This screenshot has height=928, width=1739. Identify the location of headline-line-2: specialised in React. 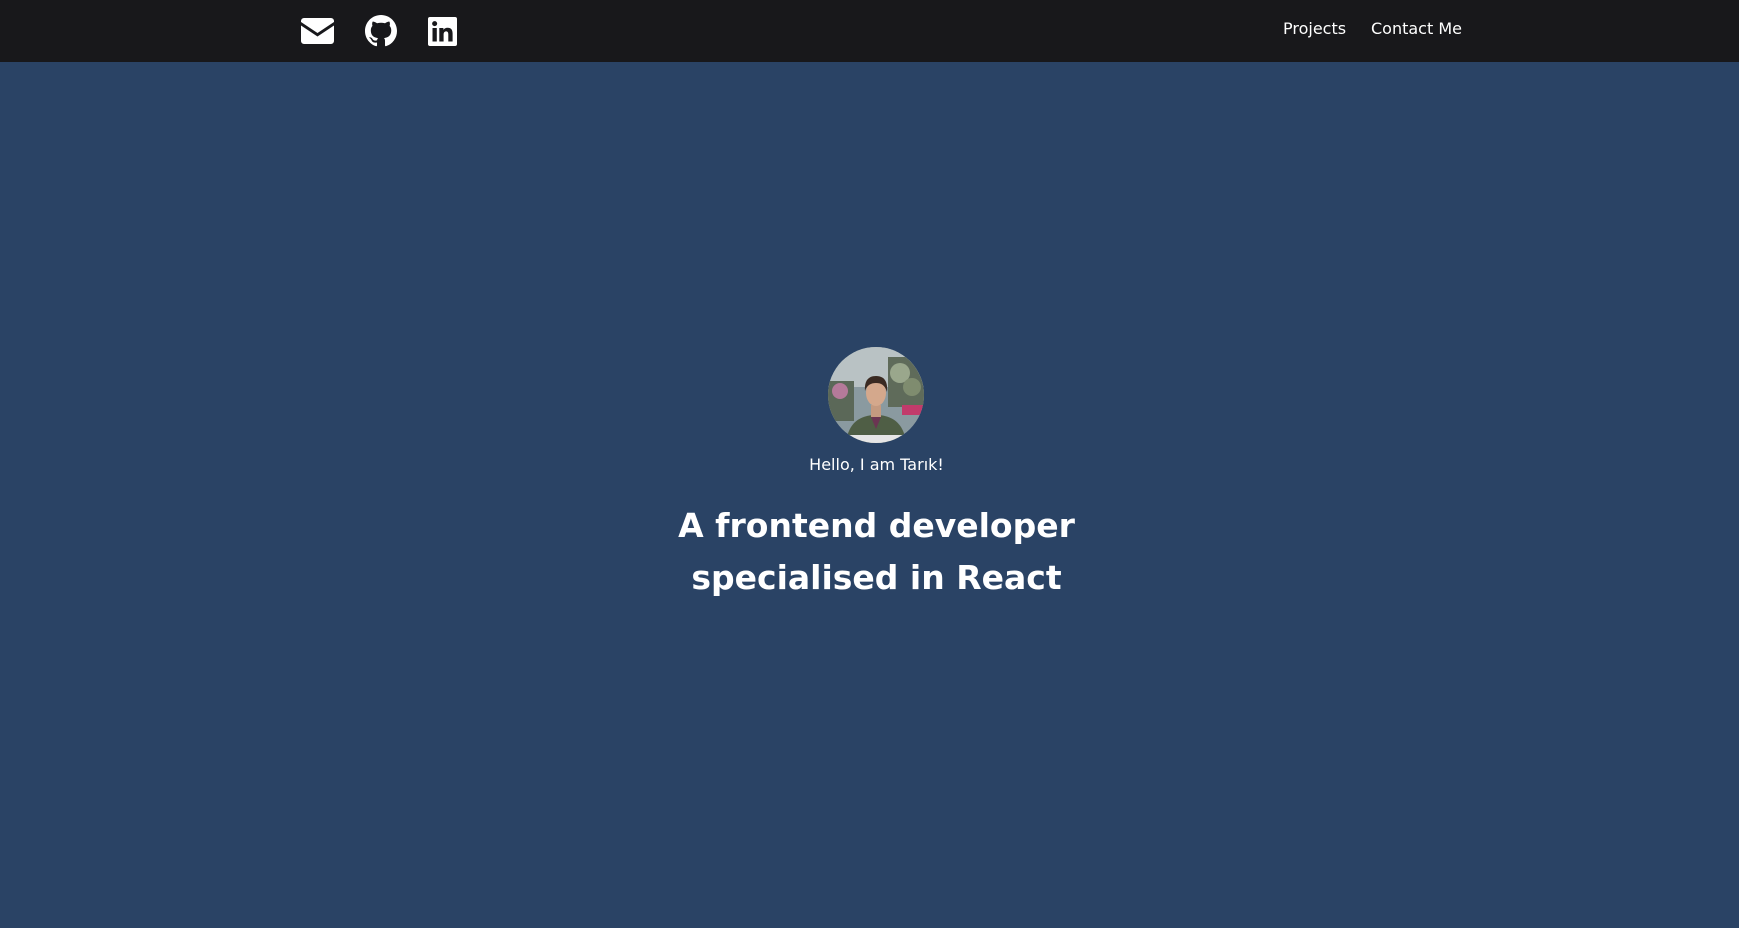
(876, 577).